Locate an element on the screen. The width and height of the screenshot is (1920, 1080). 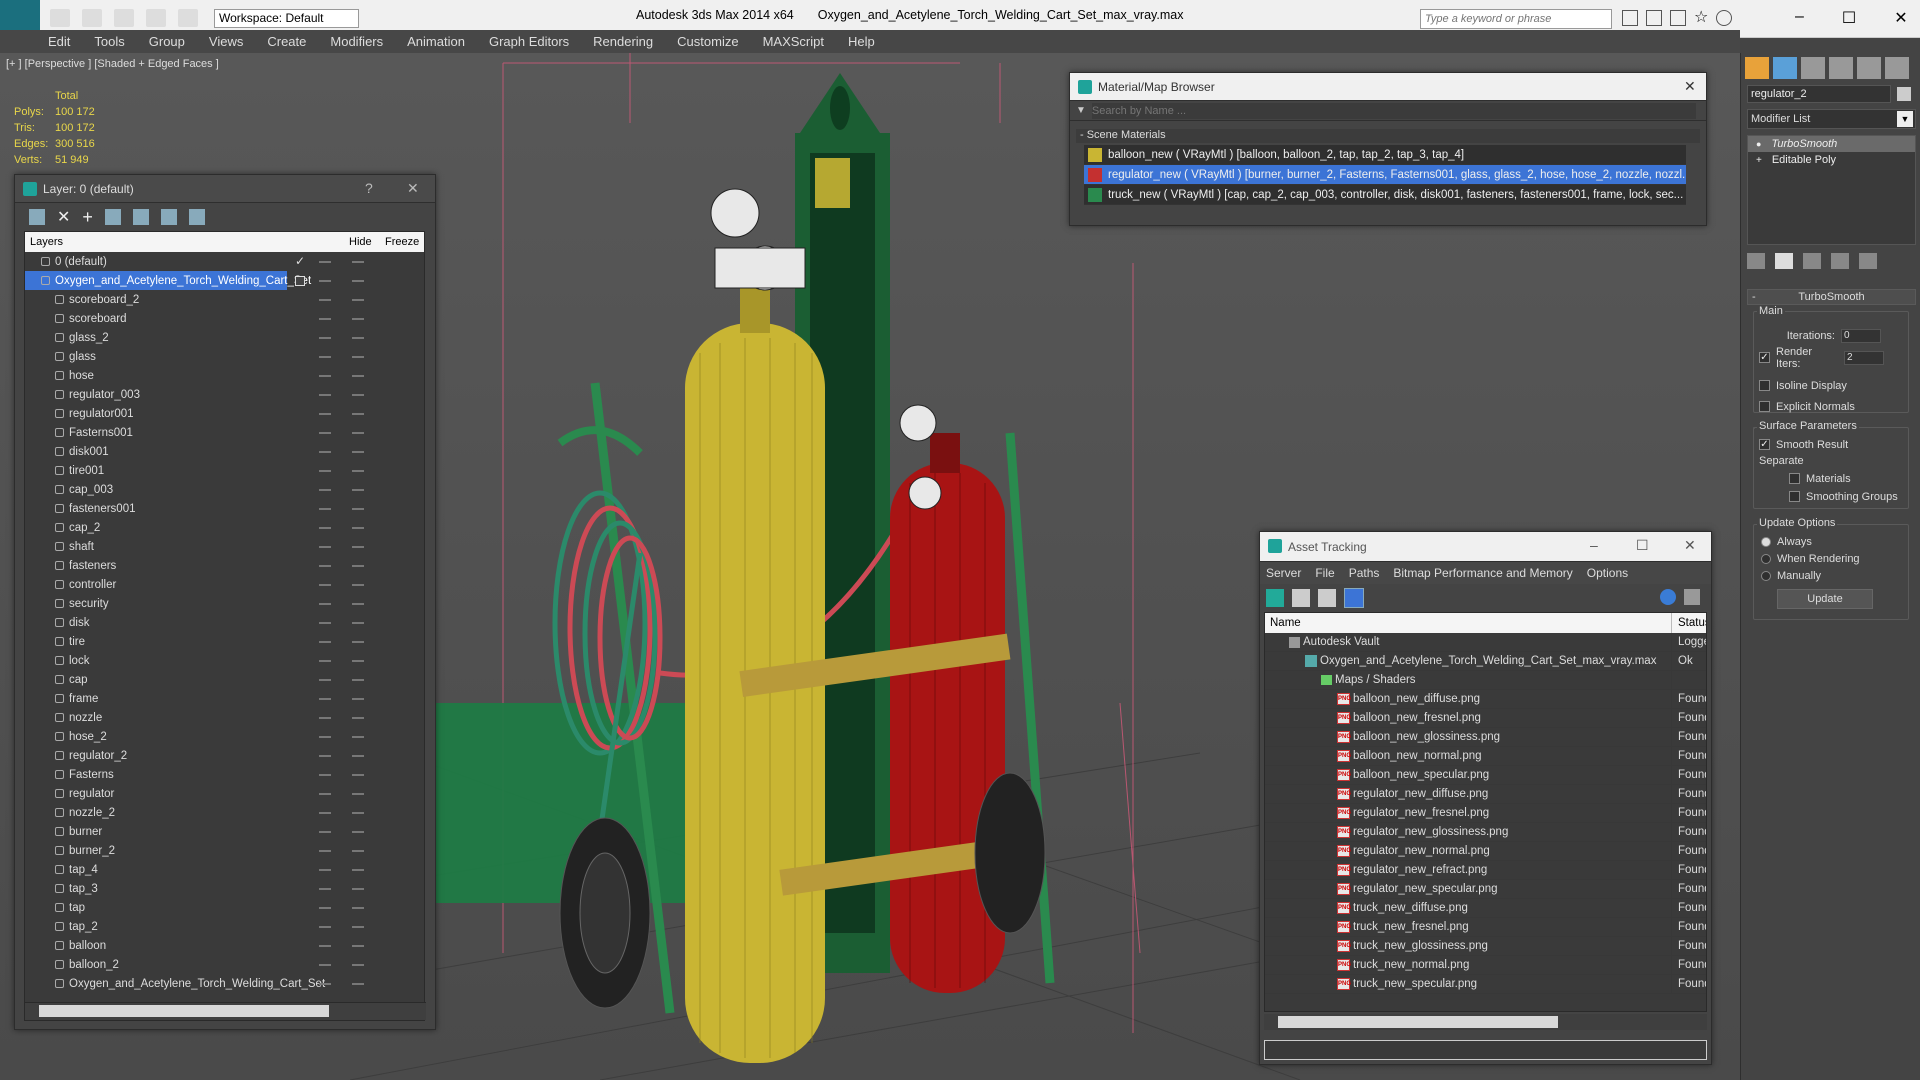
smooth-result-checkbox: ✓ is located at coordinates (1764, 444).